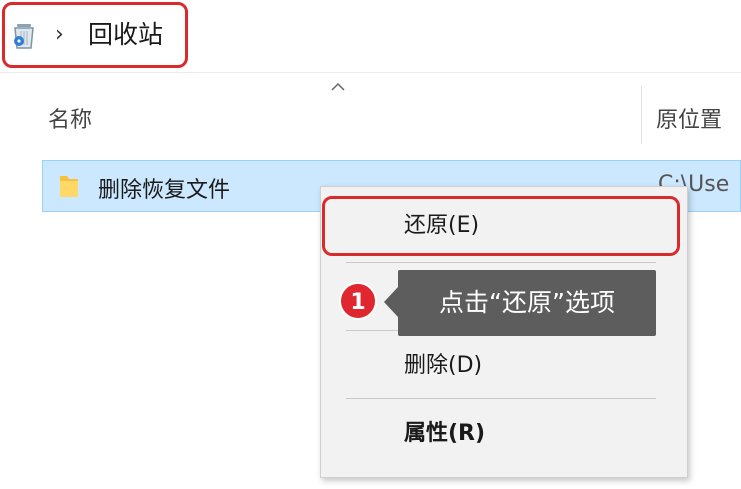  I want to click on column-name-header: 名称, so click(70, 118).